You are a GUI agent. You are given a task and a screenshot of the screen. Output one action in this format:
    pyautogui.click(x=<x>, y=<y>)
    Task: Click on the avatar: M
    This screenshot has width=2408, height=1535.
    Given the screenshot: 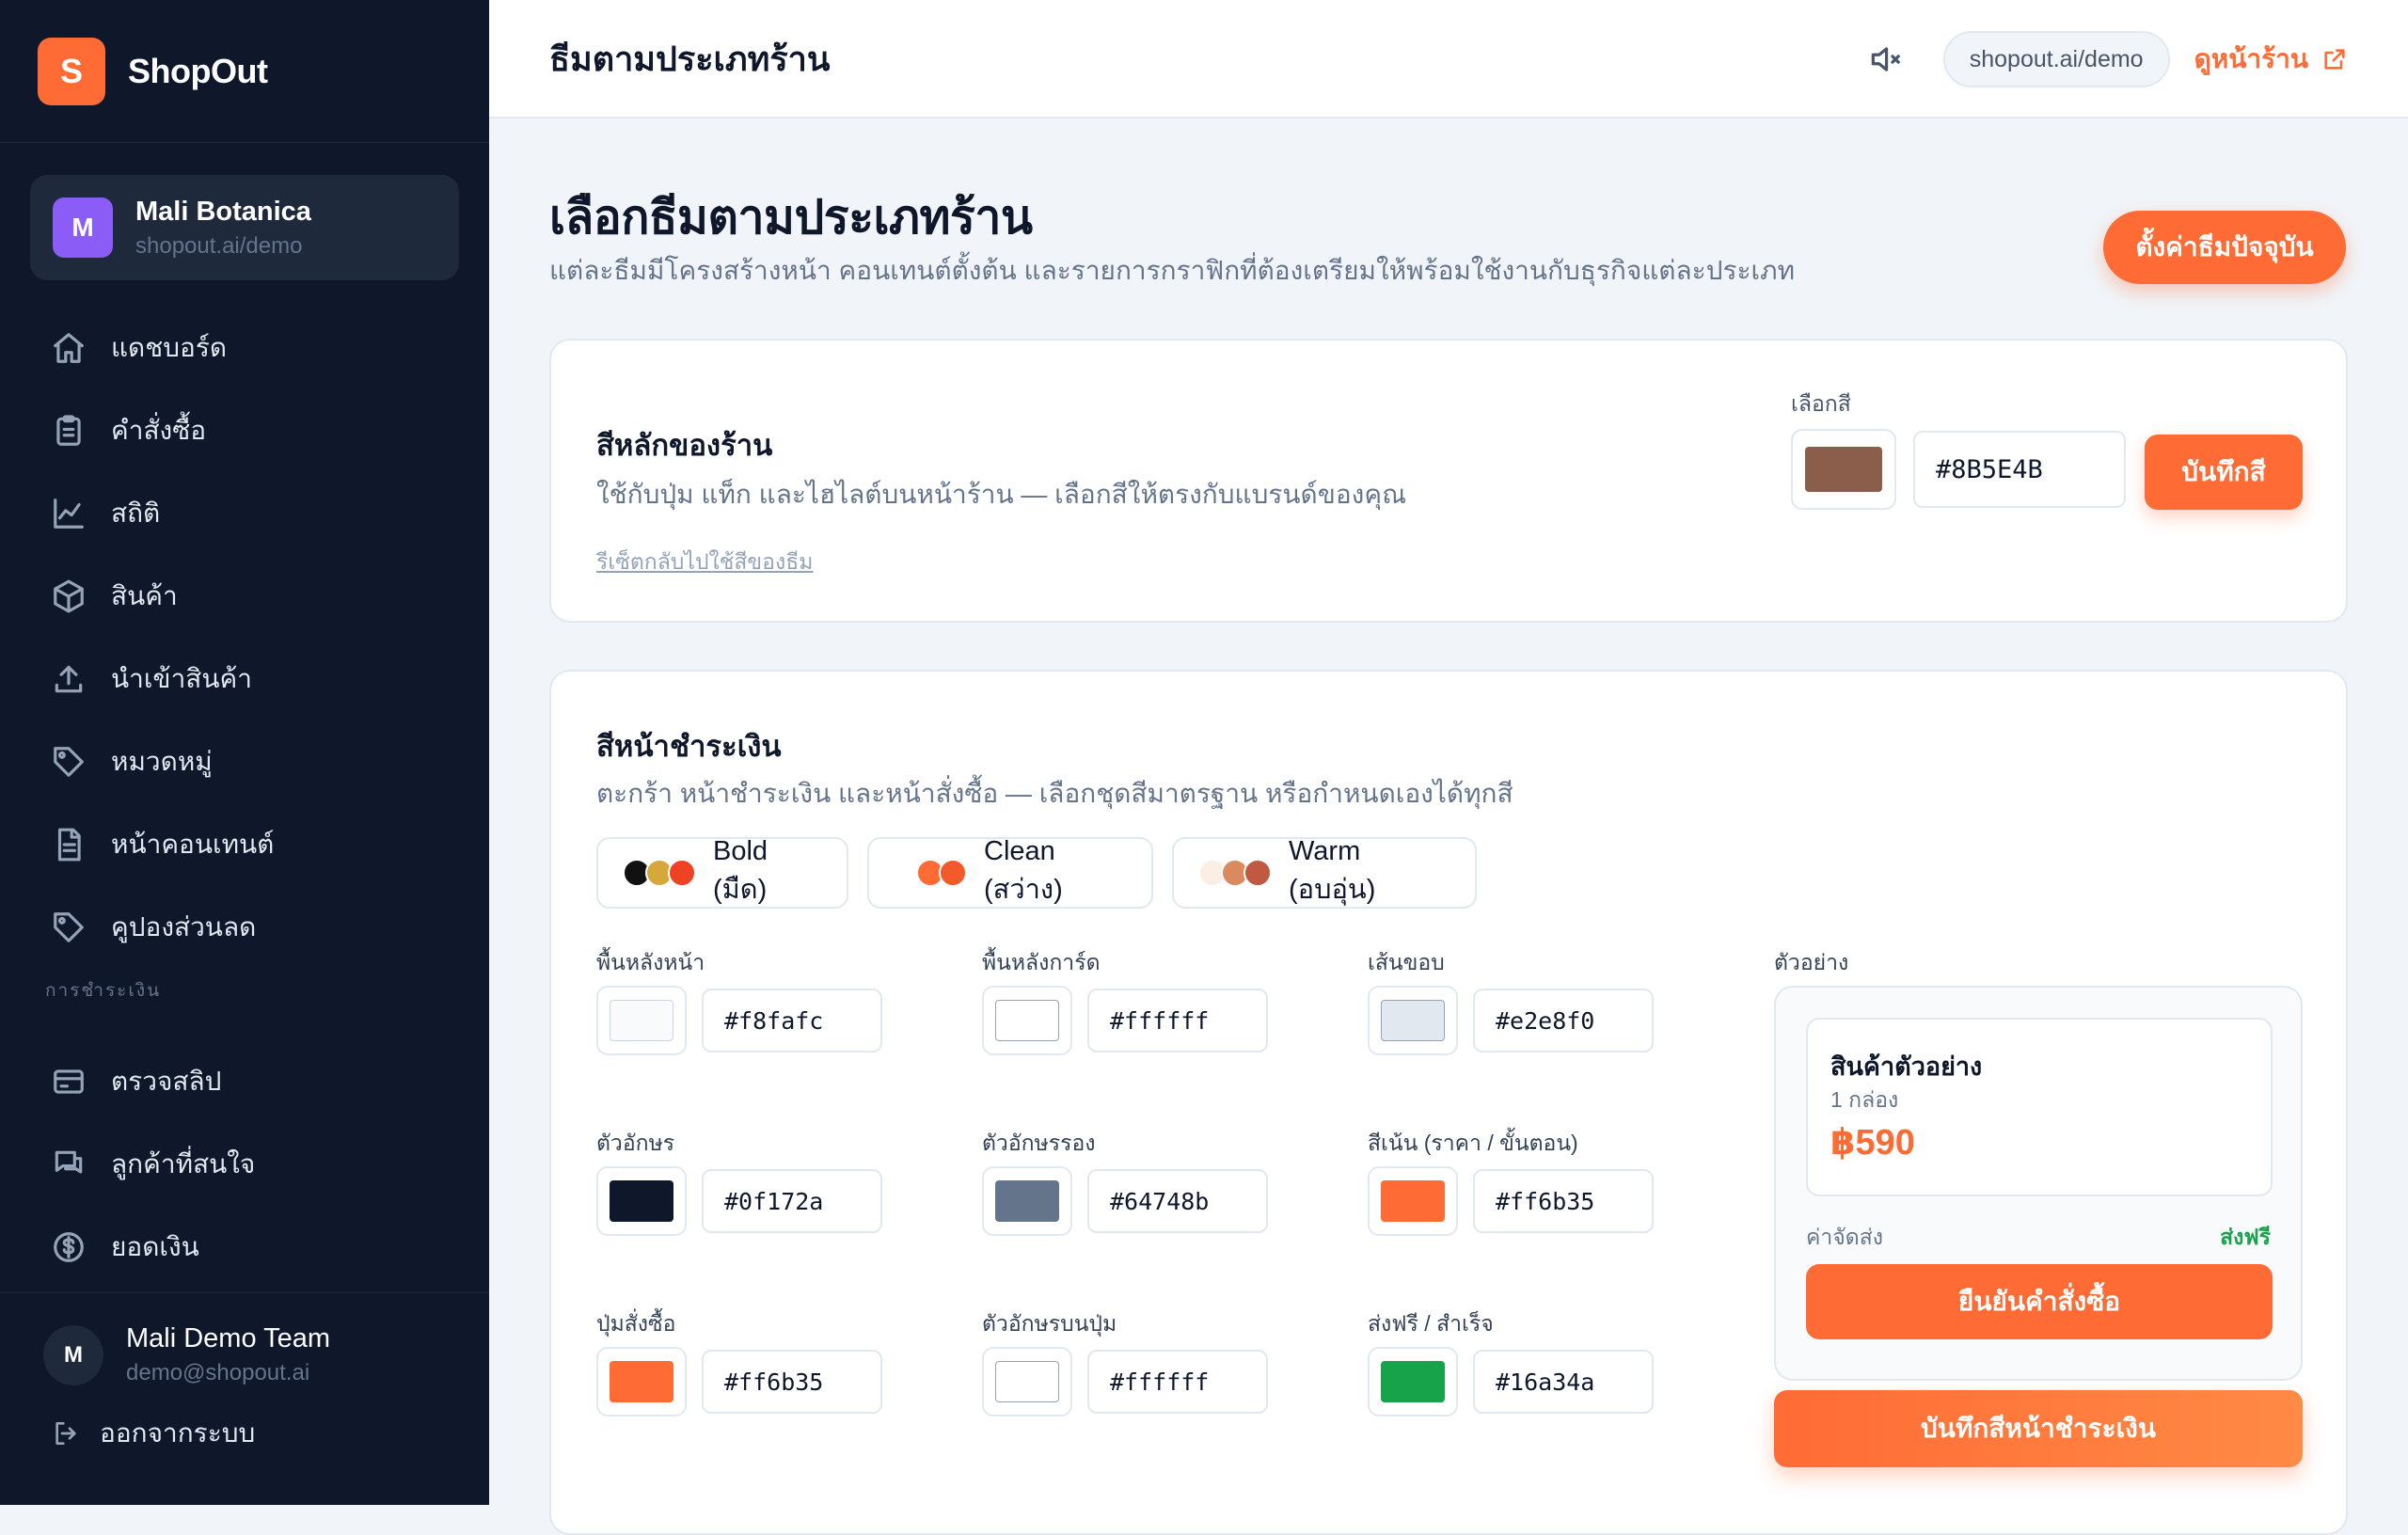 What is the action you would take?
    pyautogui.click(x=73, y=1354)
    